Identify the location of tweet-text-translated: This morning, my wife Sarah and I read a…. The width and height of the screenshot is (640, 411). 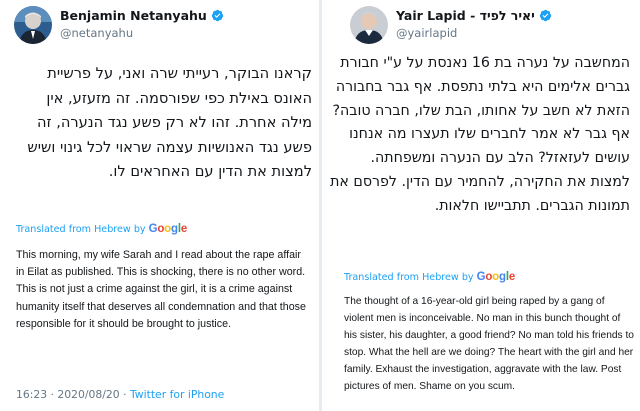
(161, 289).